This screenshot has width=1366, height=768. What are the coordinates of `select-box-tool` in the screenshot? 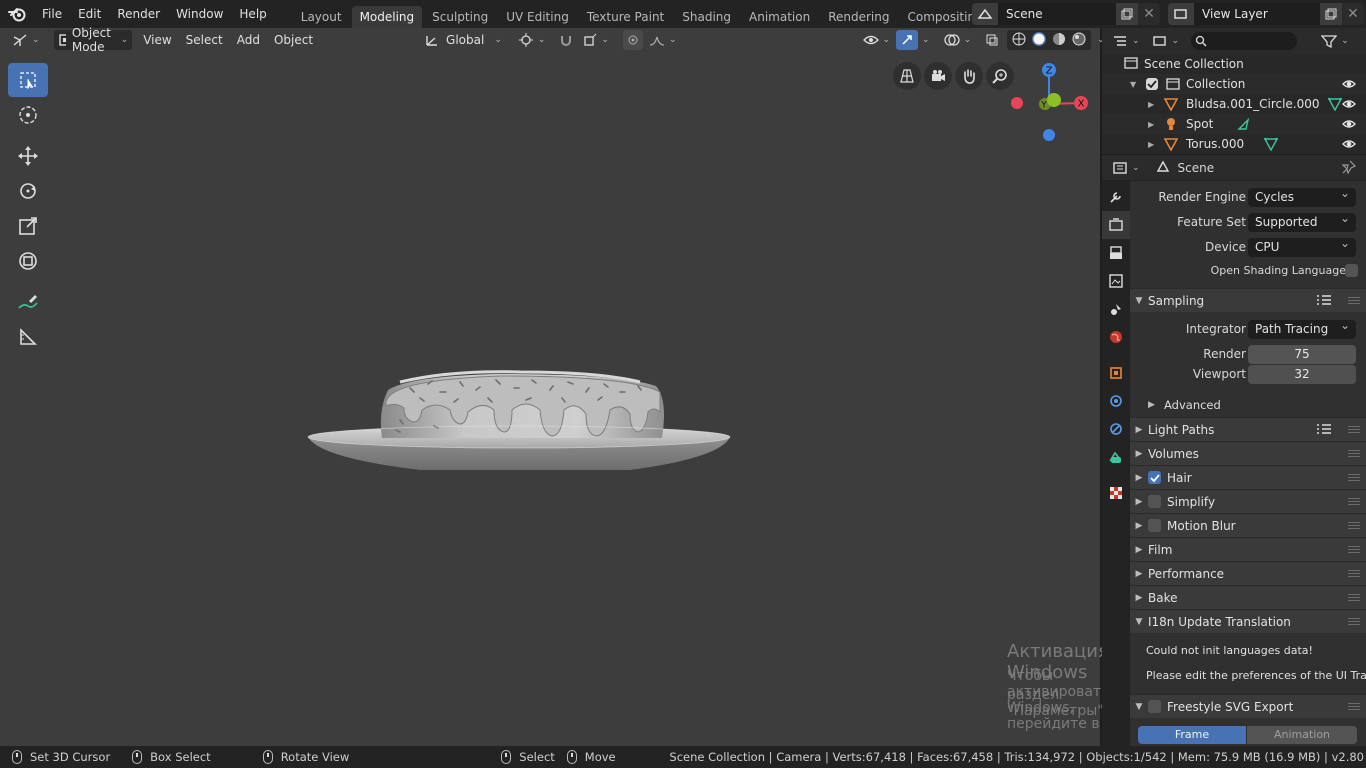 It's located at (28, 80).